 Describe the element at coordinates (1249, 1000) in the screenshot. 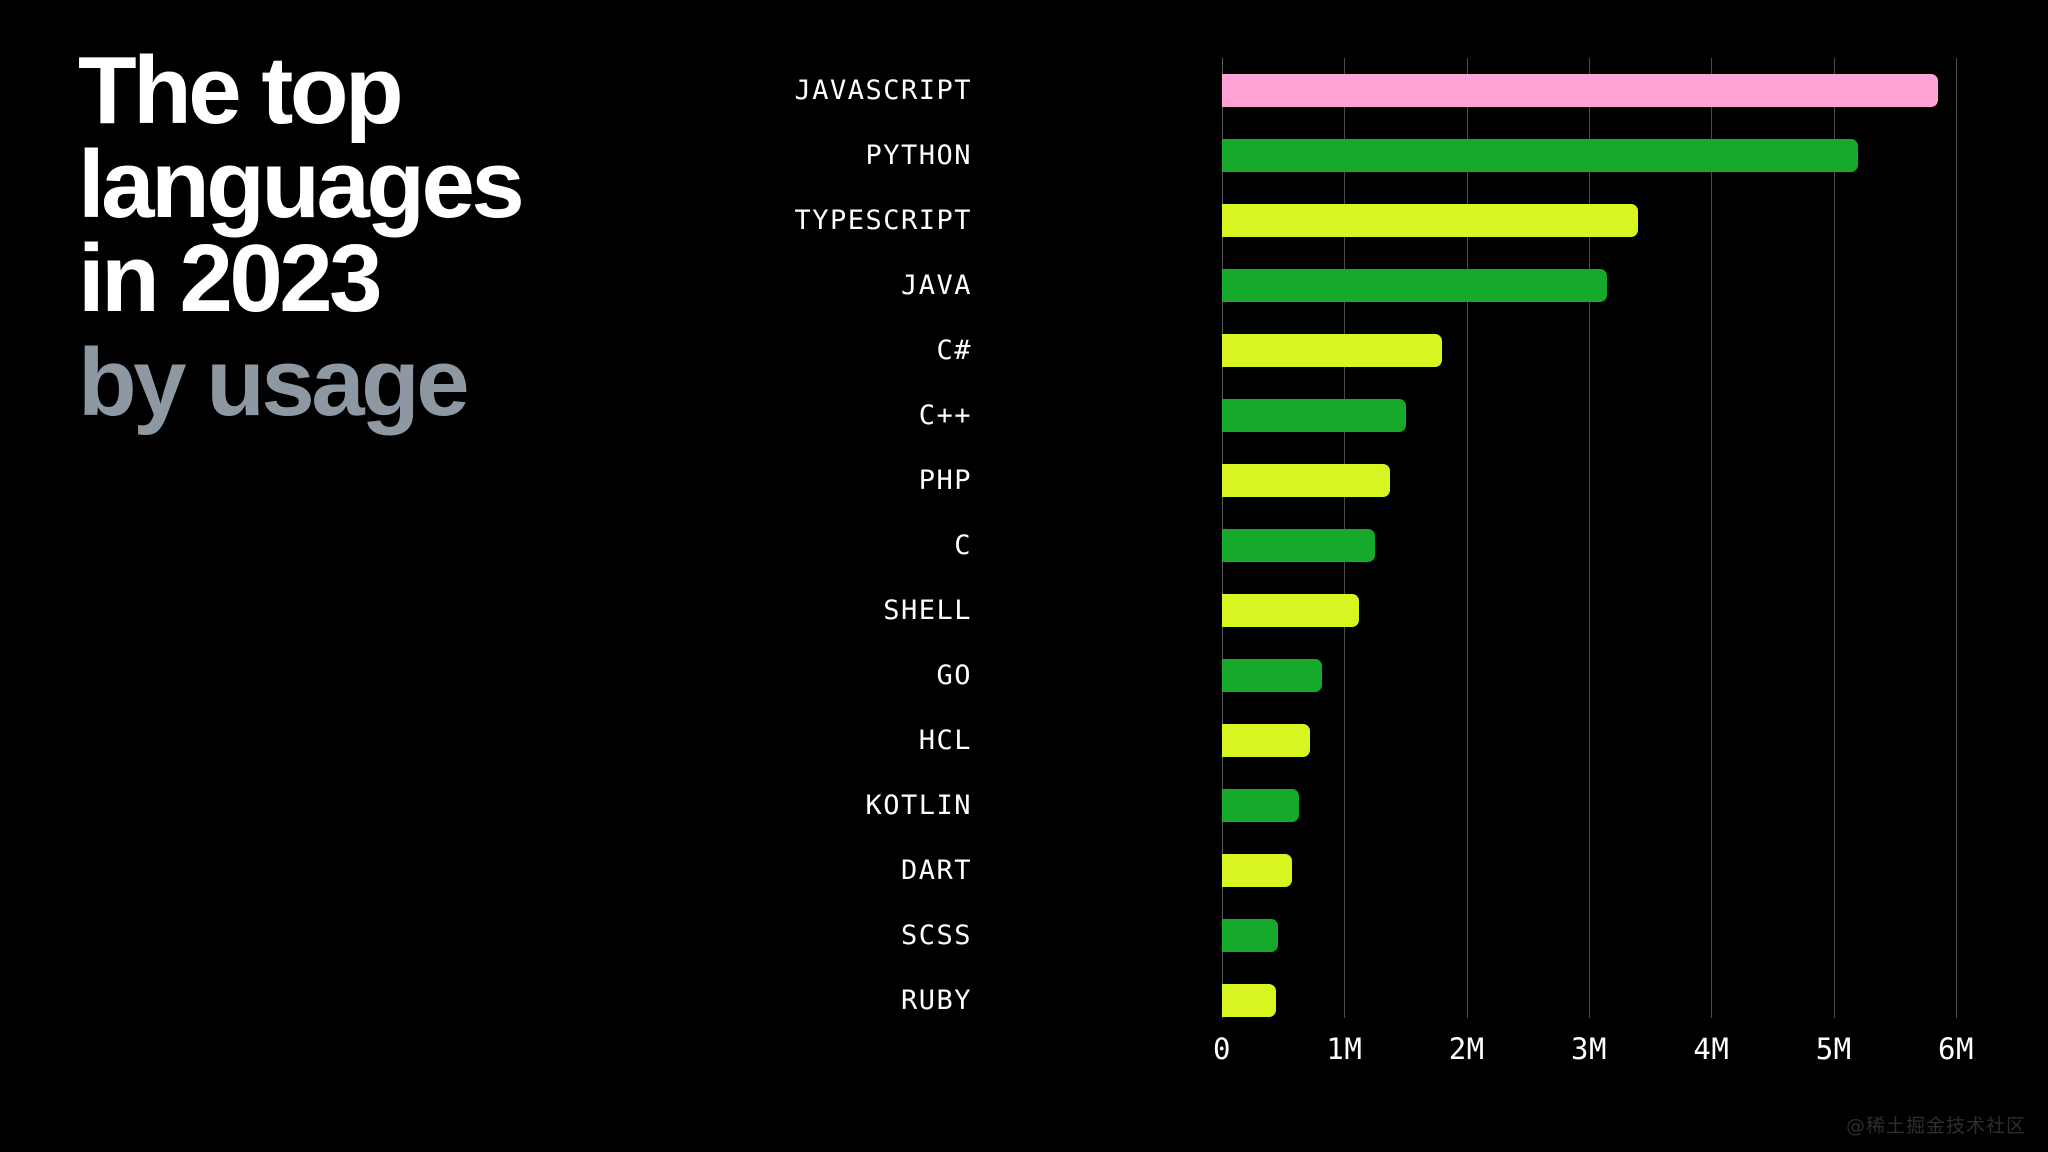

I see `bar-ruby` at that location.